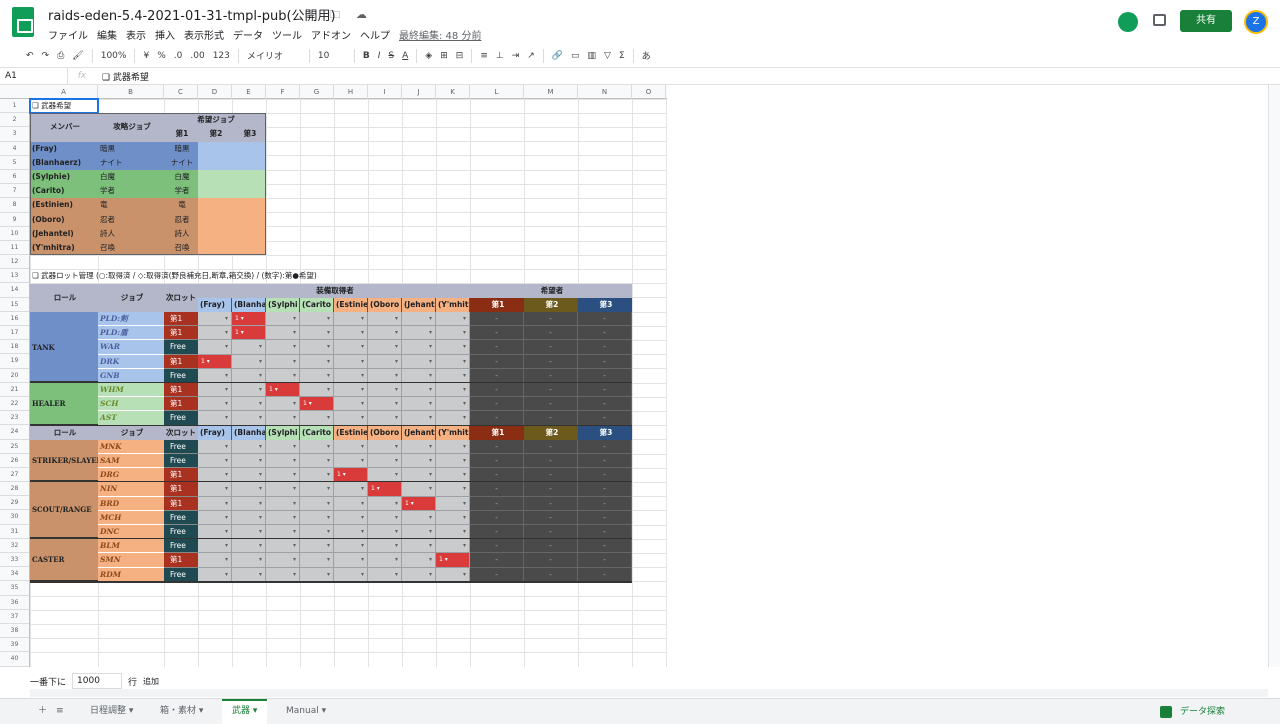 The image size is (1280, 725). Describe the element at coordinates (1159, 20) in the screenshot. I see `comments-icon` at that location.